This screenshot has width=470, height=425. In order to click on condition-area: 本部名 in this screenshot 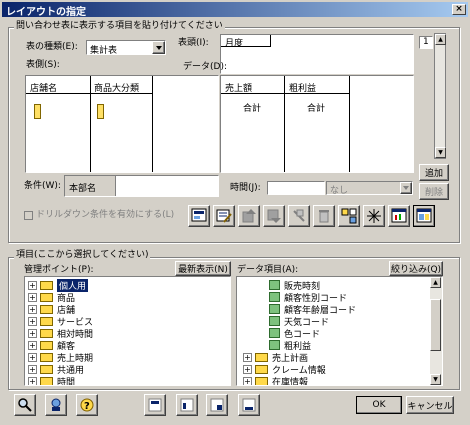, I will do `click(141, 186)`.